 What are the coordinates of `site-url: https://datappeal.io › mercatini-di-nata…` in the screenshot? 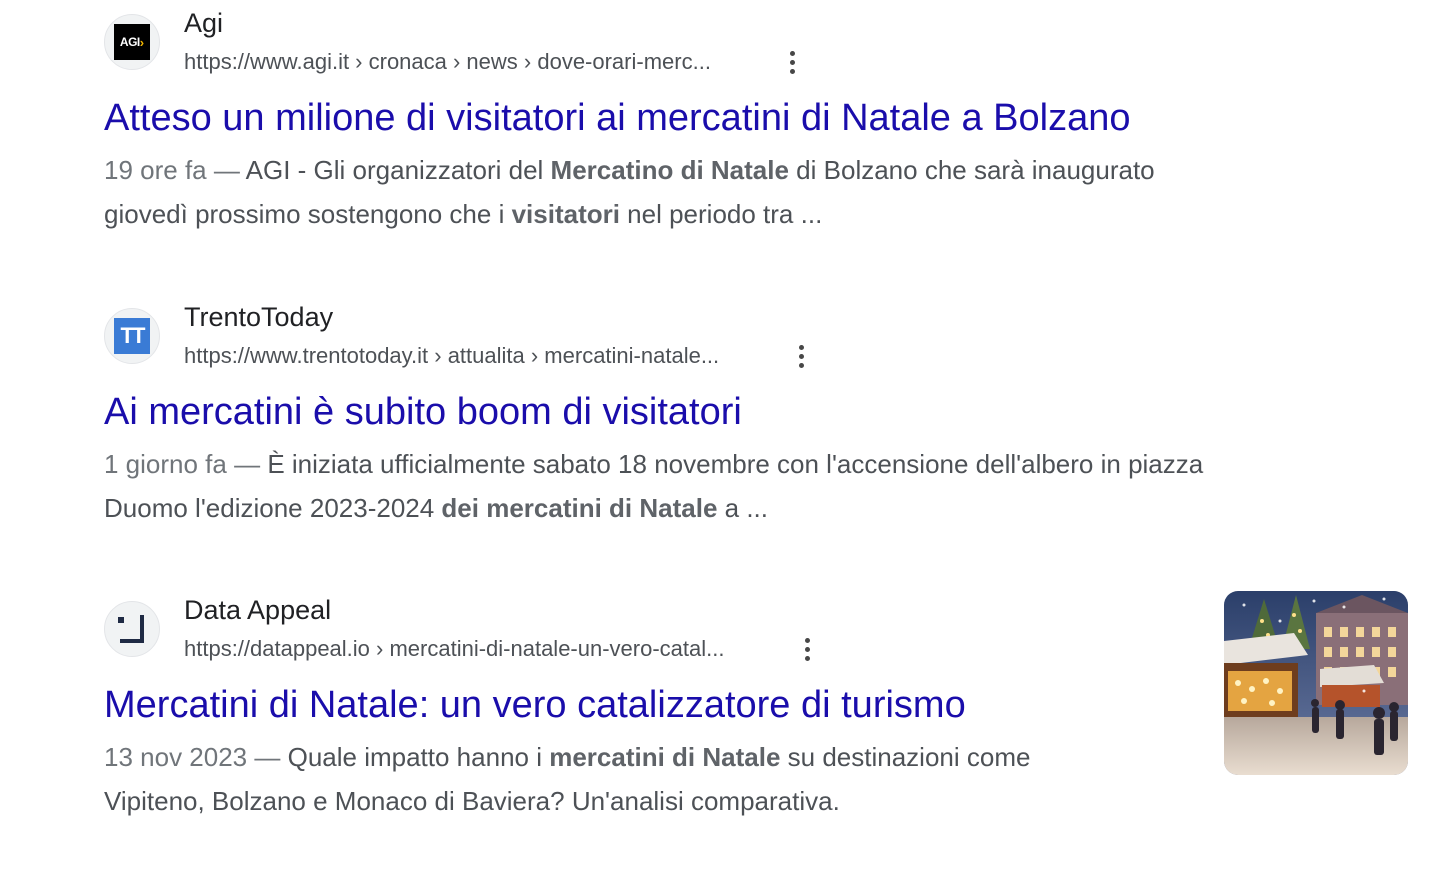 It's located at (454, 649).